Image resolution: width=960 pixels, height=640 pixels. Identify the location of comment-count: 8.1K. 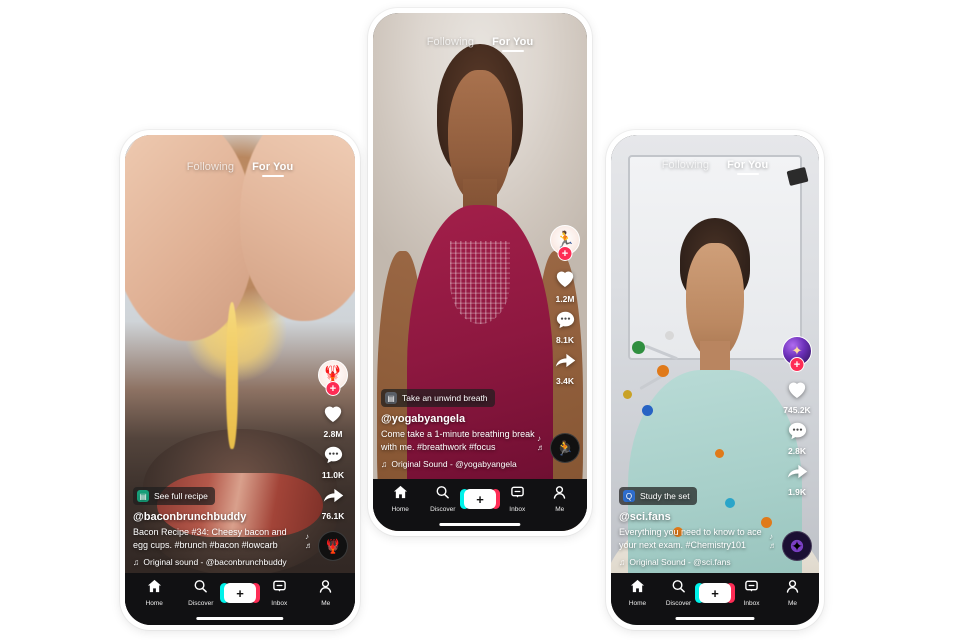
(565, 340).